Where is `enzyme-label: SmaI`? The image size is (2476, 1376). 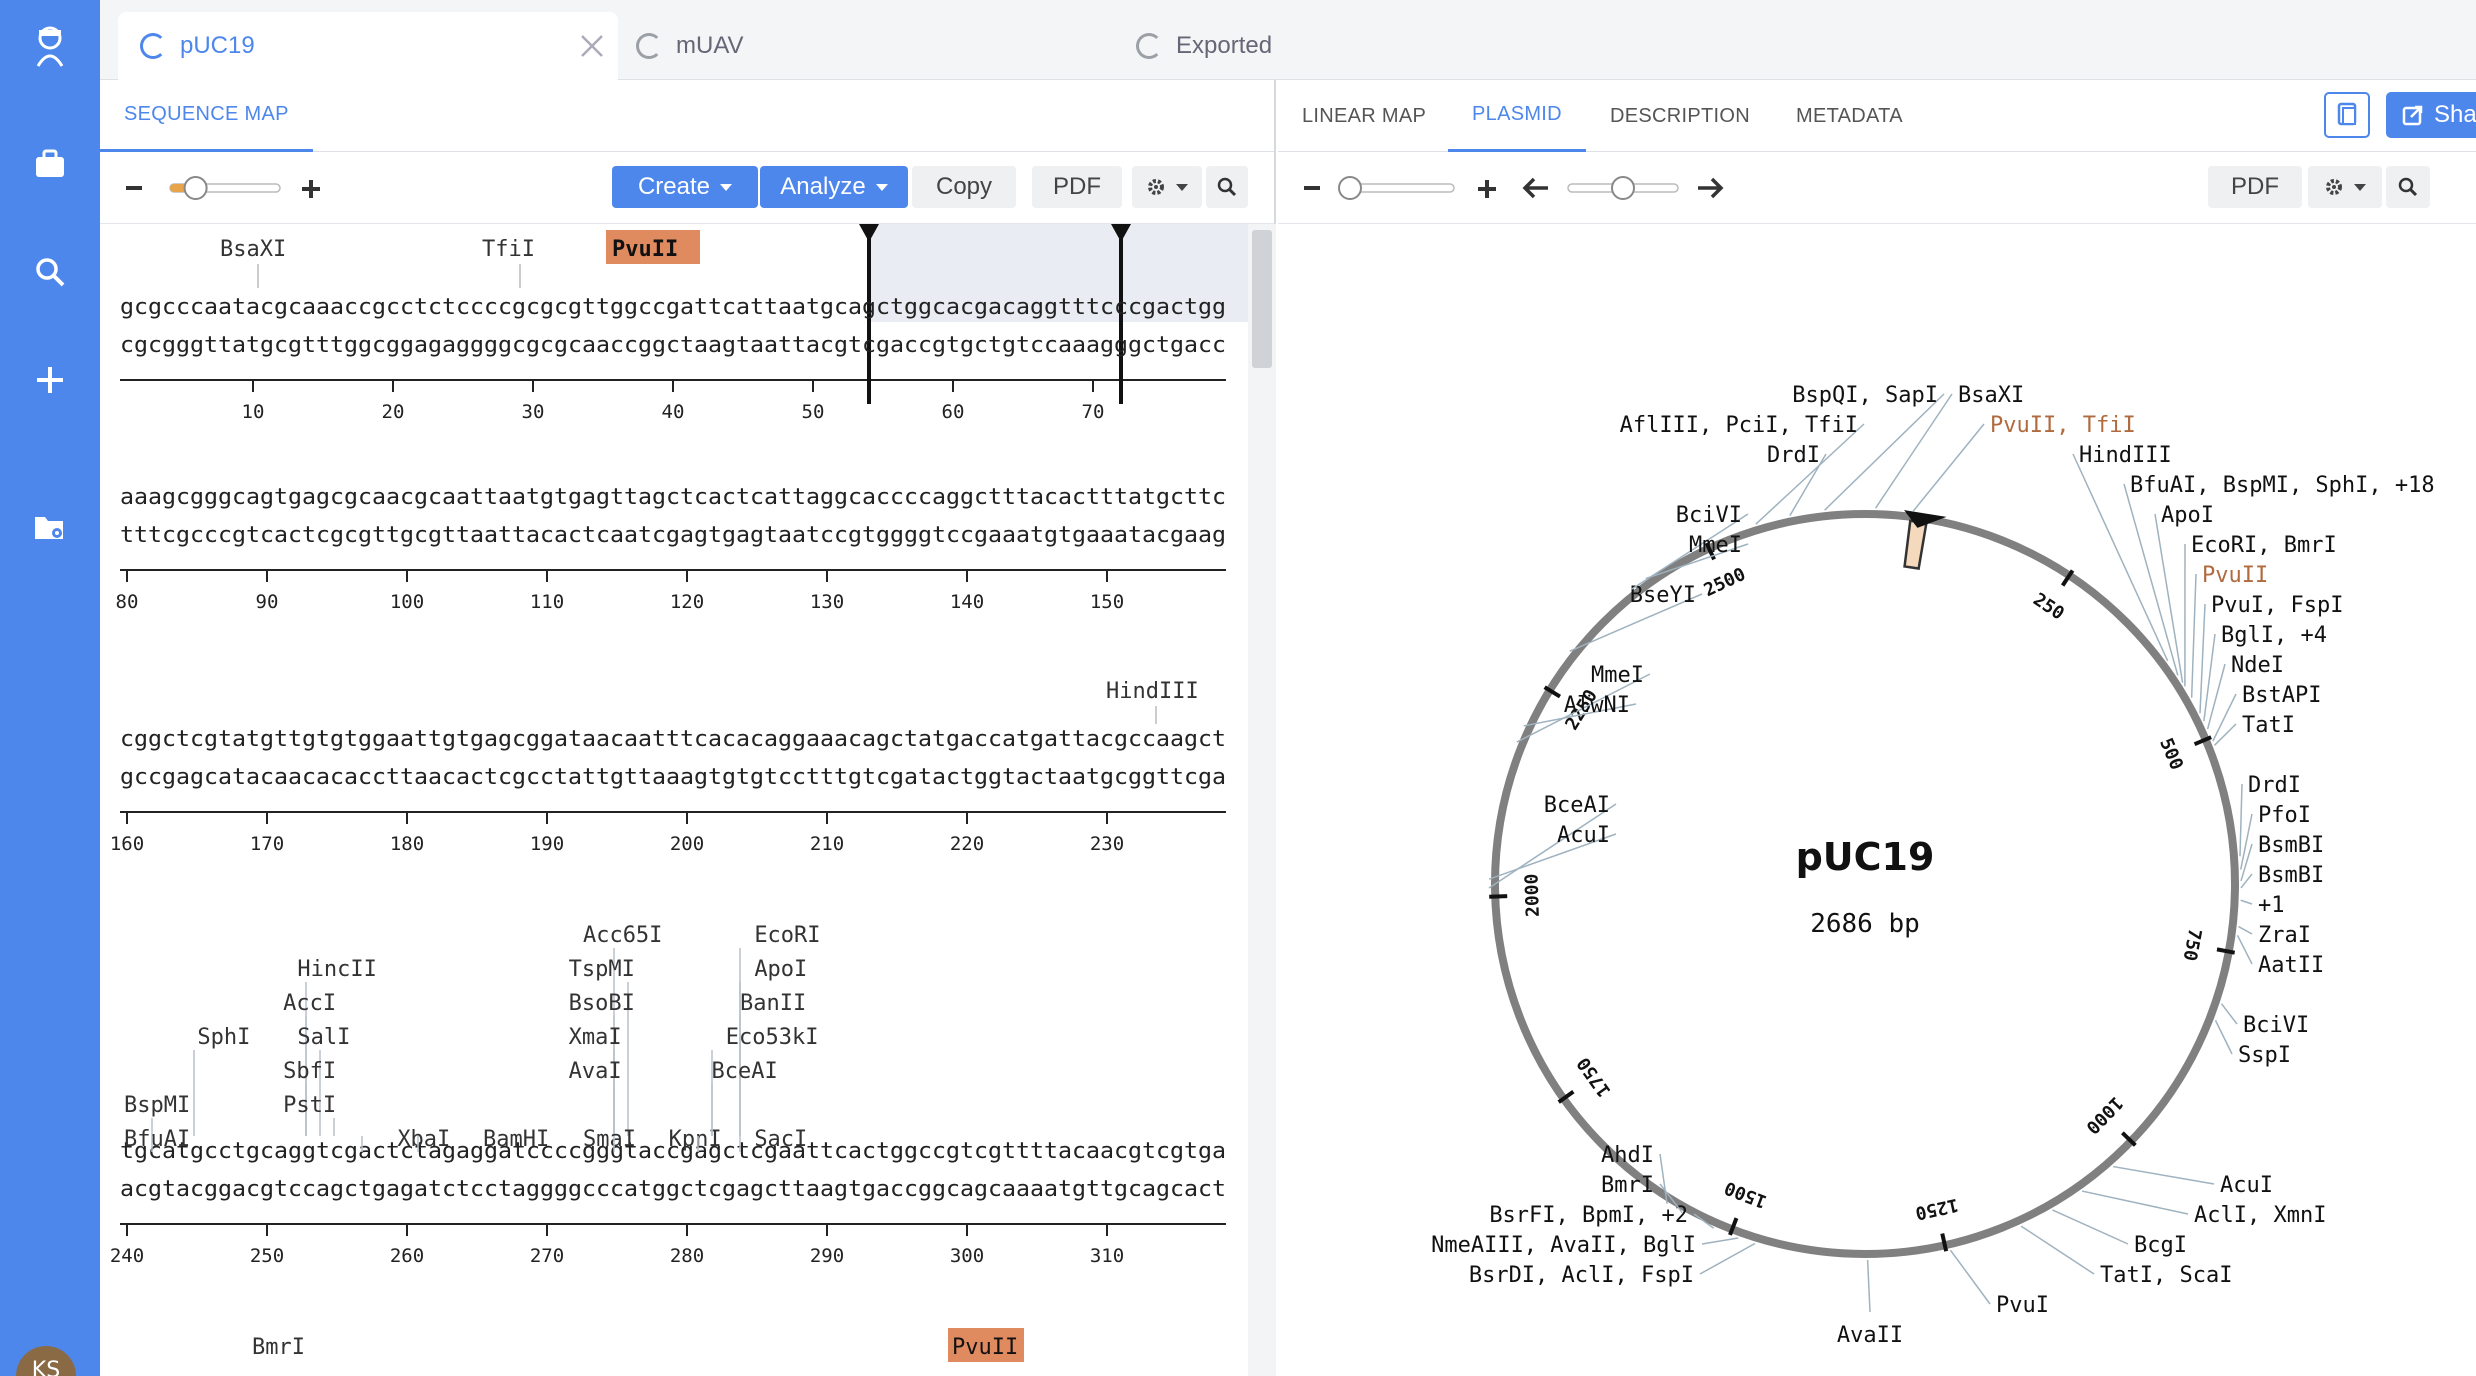 enzyme-label: SmaI is located at coordinates (609, 1139).